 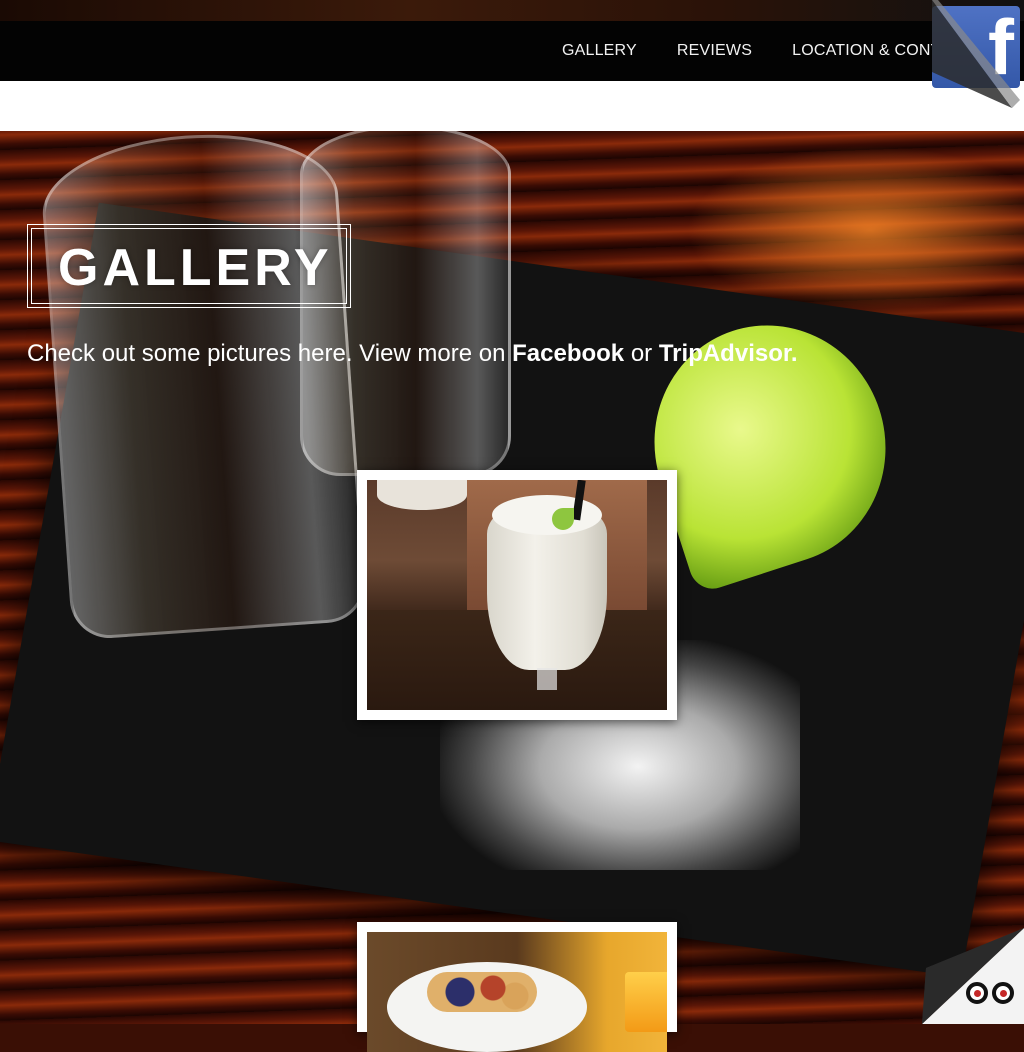 I want to click on top-navigation-bar: GALLERY REVIEWS LOCATION & CONTACT, so click(x=512, y=51).